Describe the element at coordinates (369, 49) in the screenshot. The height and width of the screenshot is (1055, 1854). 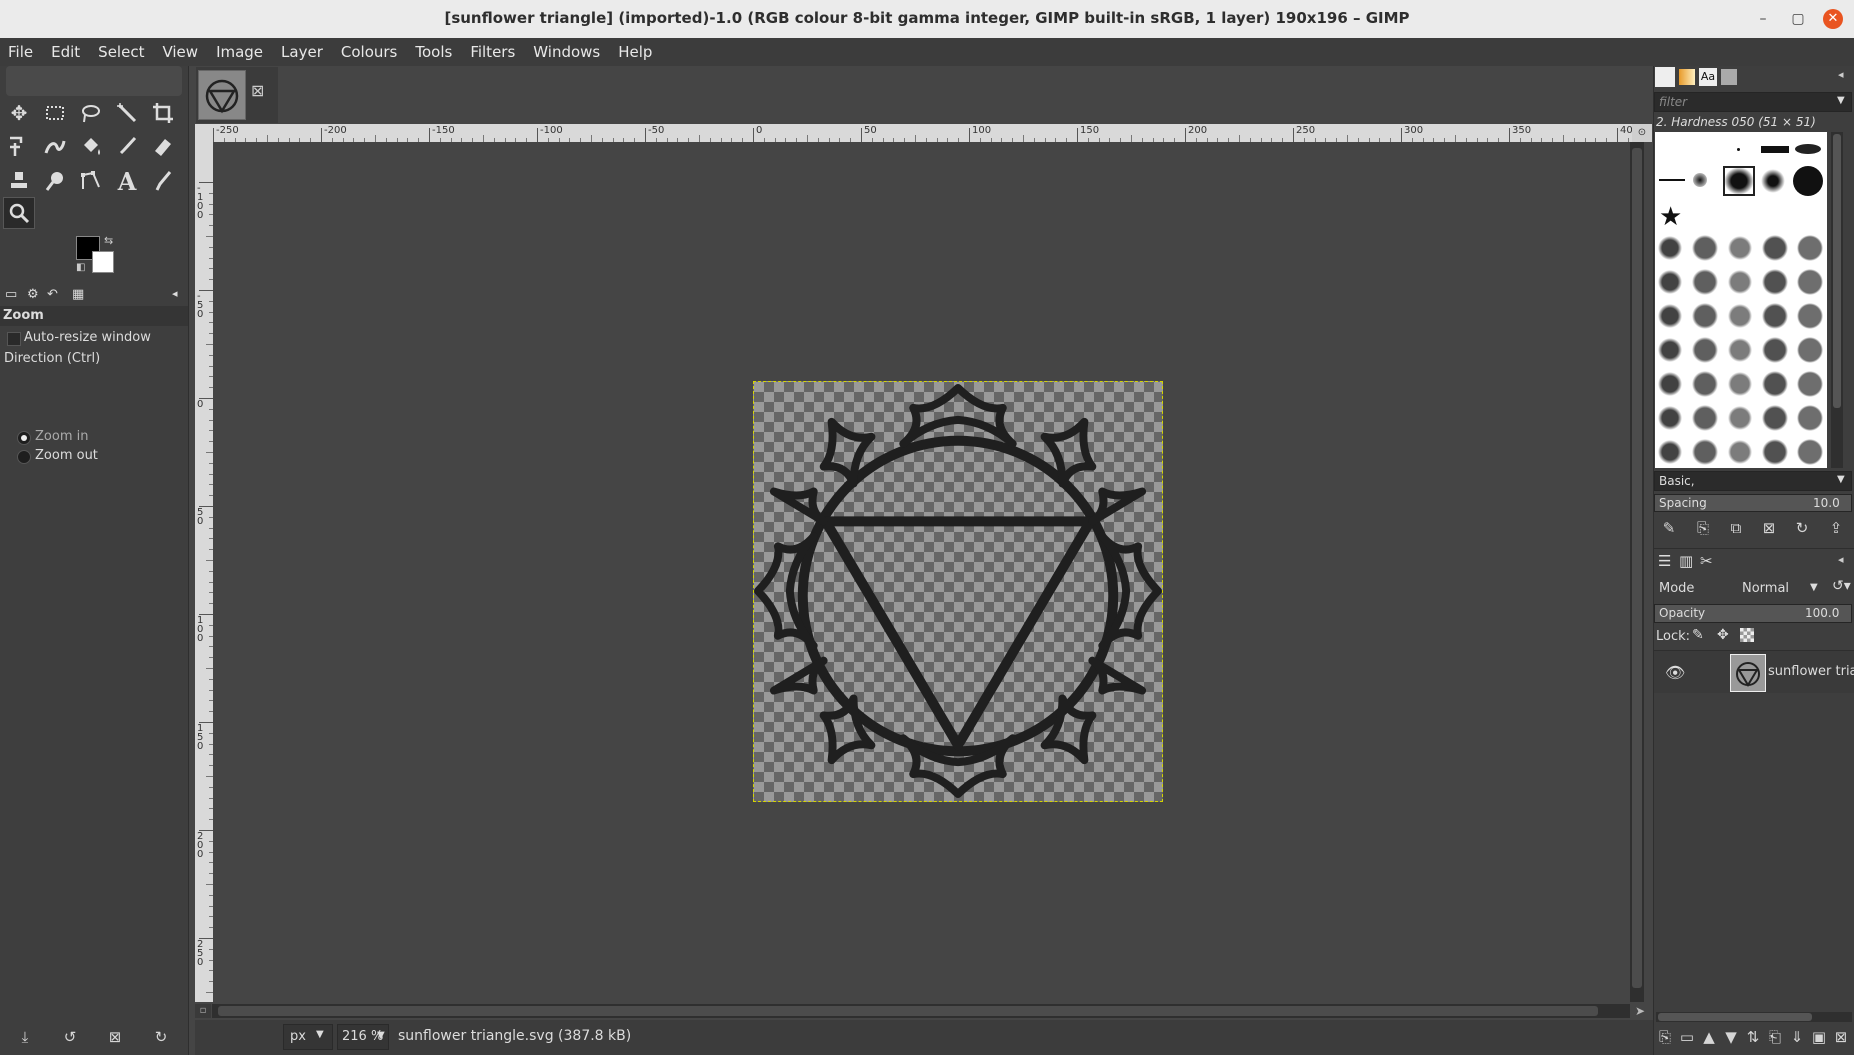
I see `menu-colours: Colours` at that location.